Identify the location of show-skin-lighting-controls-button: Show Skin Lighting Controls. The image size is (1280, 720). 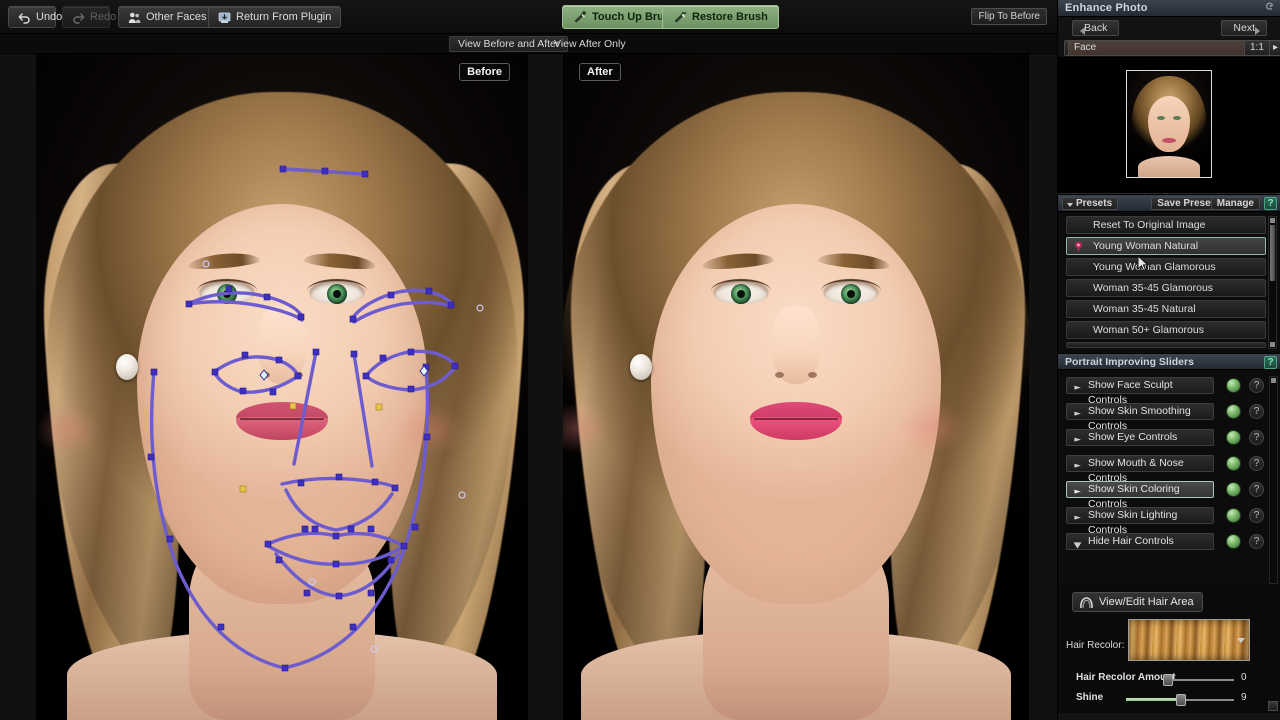
(1140, 521).